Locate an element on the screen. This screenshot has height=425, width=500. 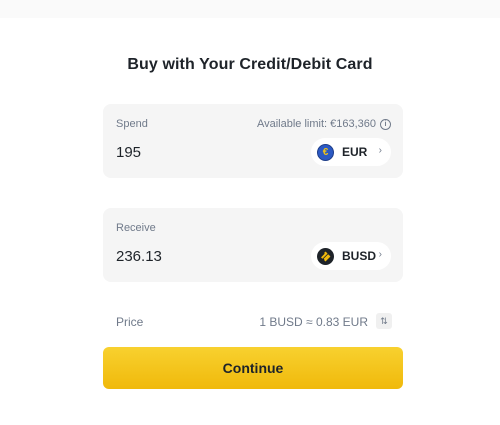
swap-icon: ⇅ is located at coordinates (384, 321).